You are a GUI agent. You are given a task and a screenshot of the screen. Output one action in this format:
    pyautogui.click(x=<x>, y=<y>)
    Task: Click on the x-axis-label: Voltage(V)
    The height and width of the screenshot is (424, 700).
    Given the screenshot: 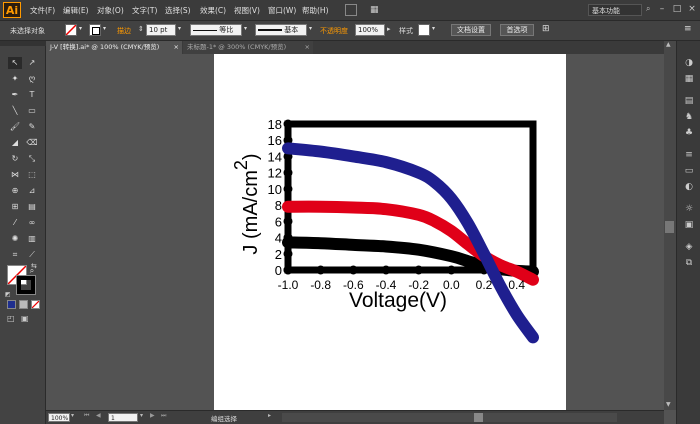 What is the action you would take?
    pyautogui.click(x=398, y=300)
    